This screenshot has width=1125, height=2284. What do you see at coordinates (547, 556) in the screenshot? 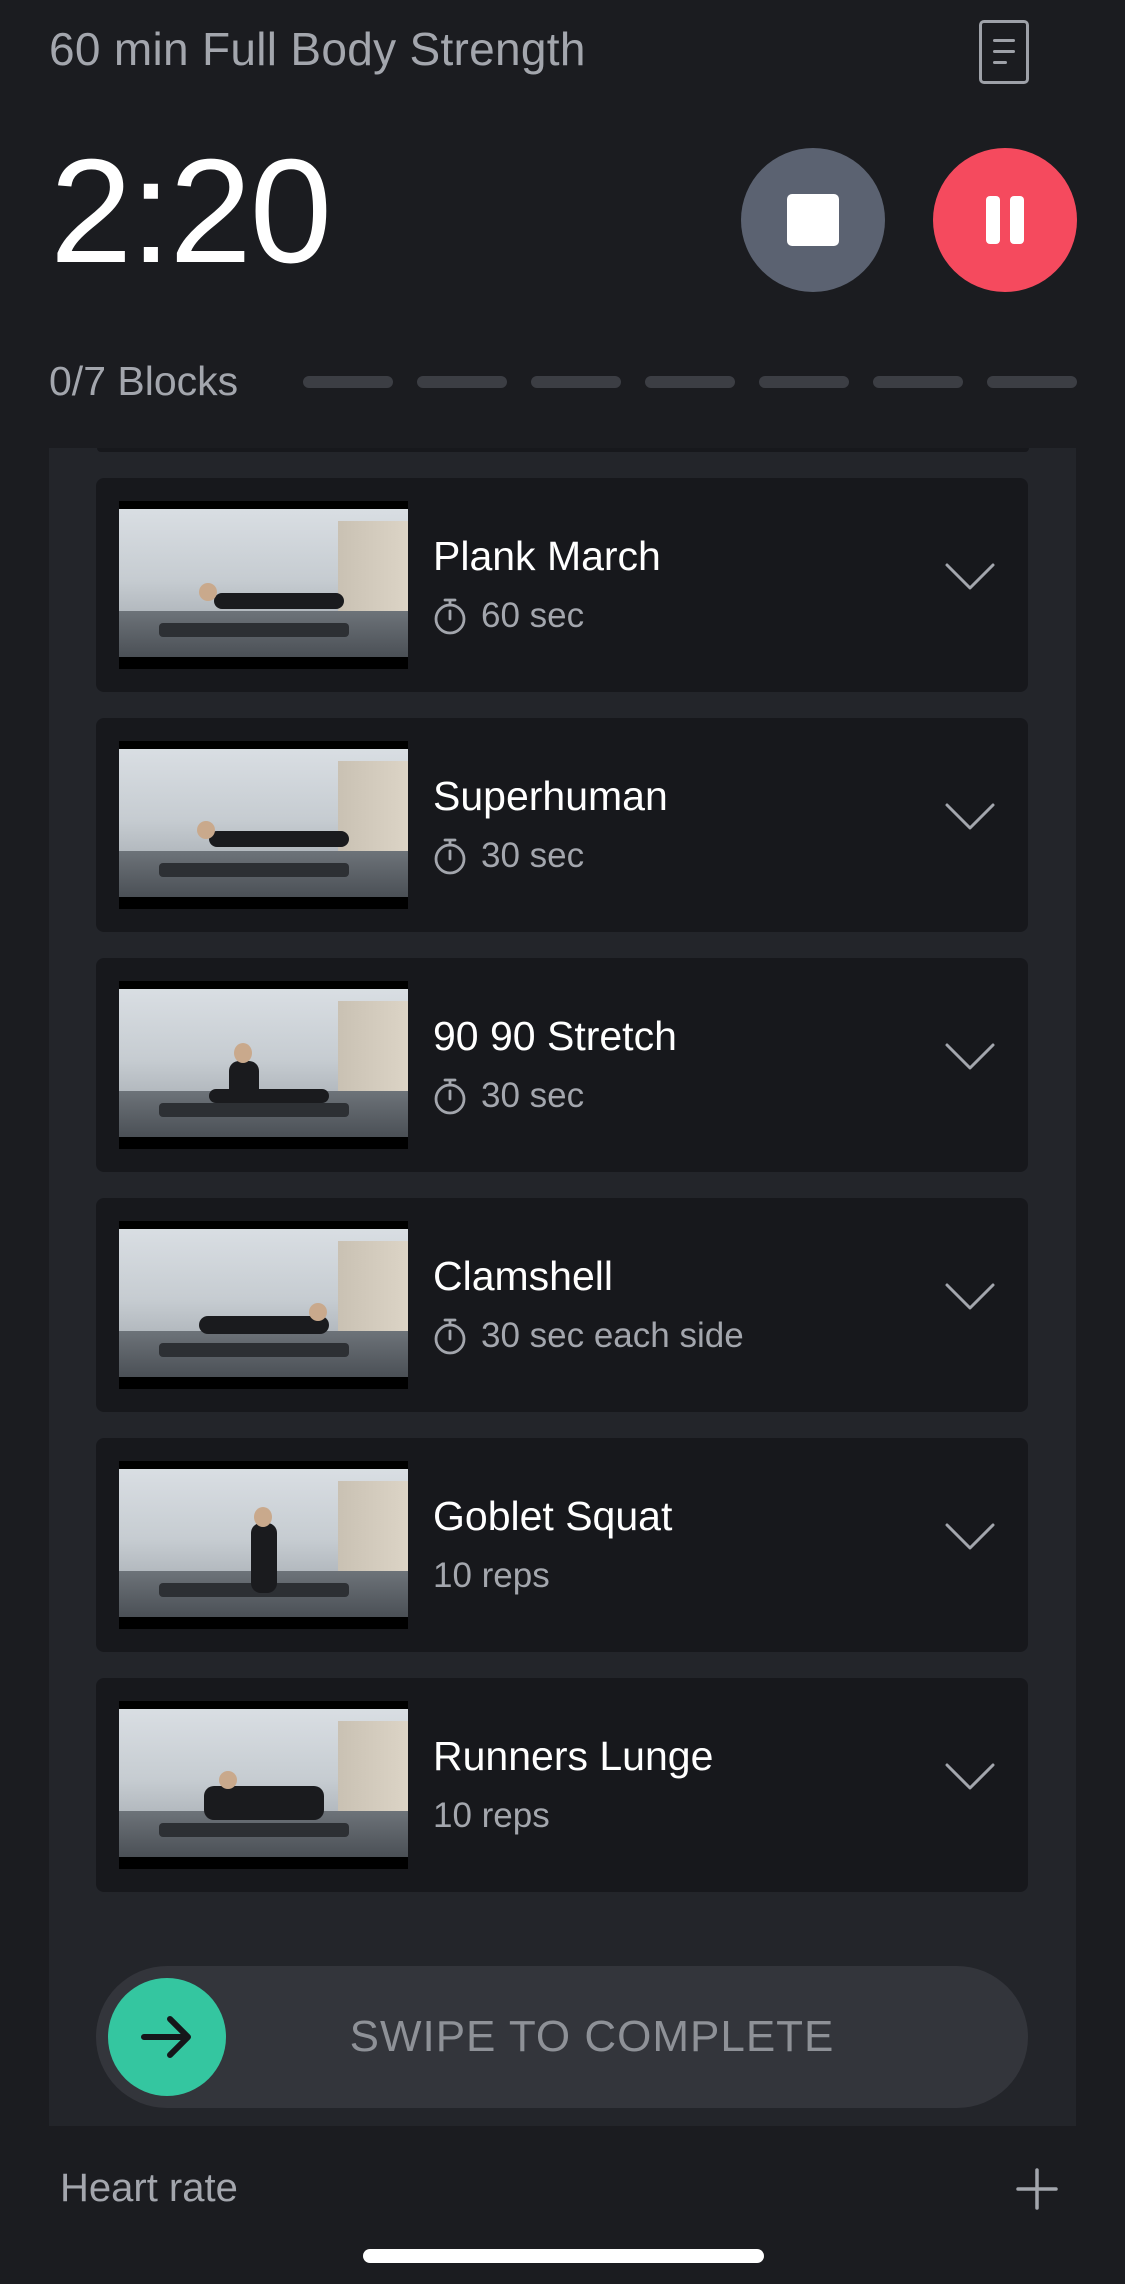
I see `exercise-name: Plank March` at bounding box center [547, 556].